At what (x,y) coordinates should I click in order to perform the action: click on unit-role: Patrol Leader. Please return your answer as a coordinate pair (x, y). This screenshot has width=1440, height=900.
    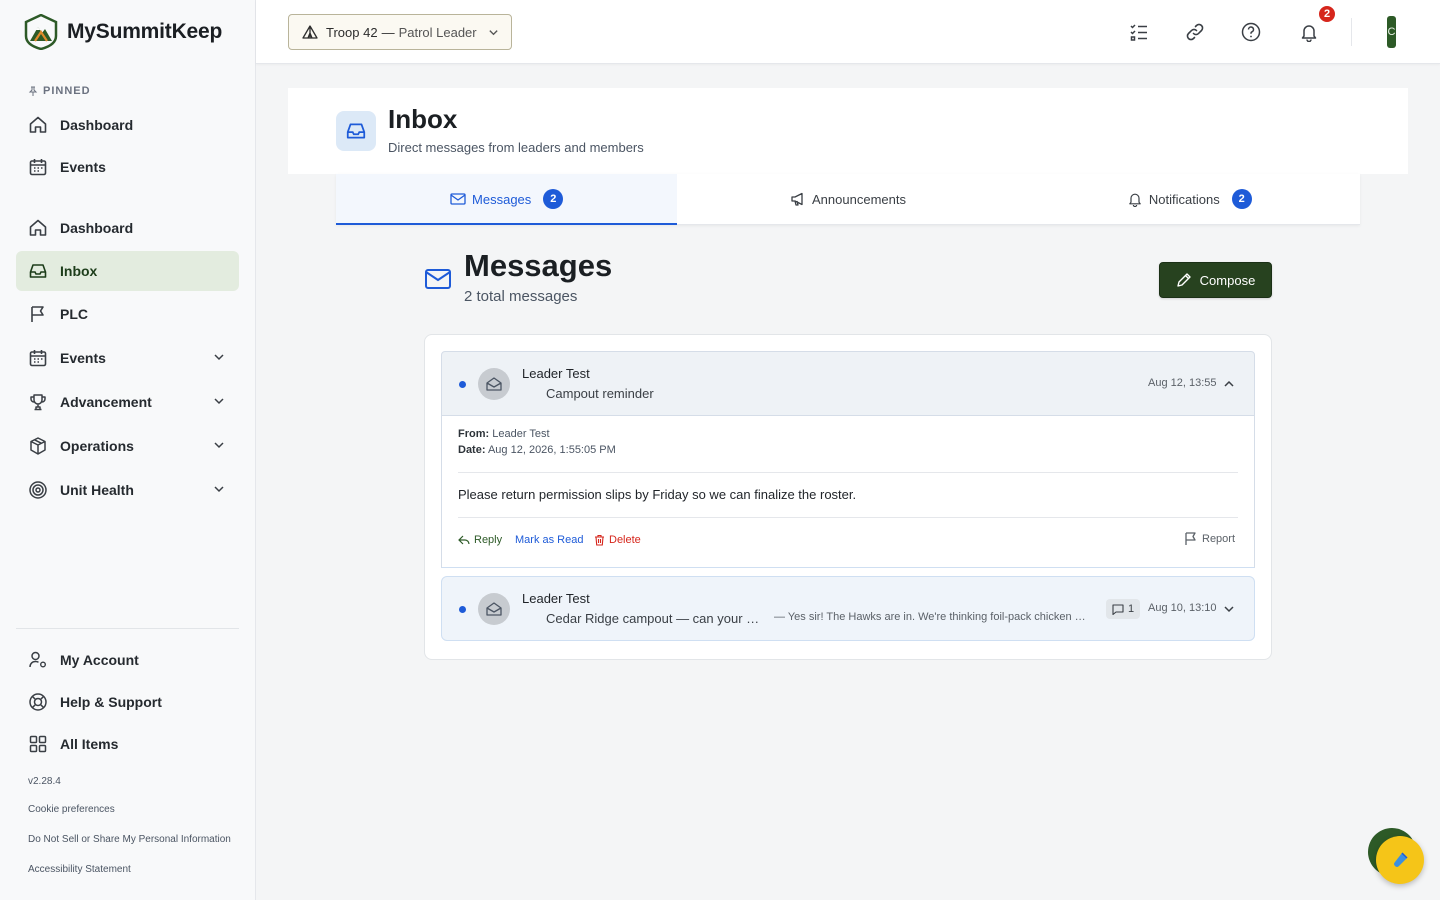
    Looking at the image, I should click on (437, 32).